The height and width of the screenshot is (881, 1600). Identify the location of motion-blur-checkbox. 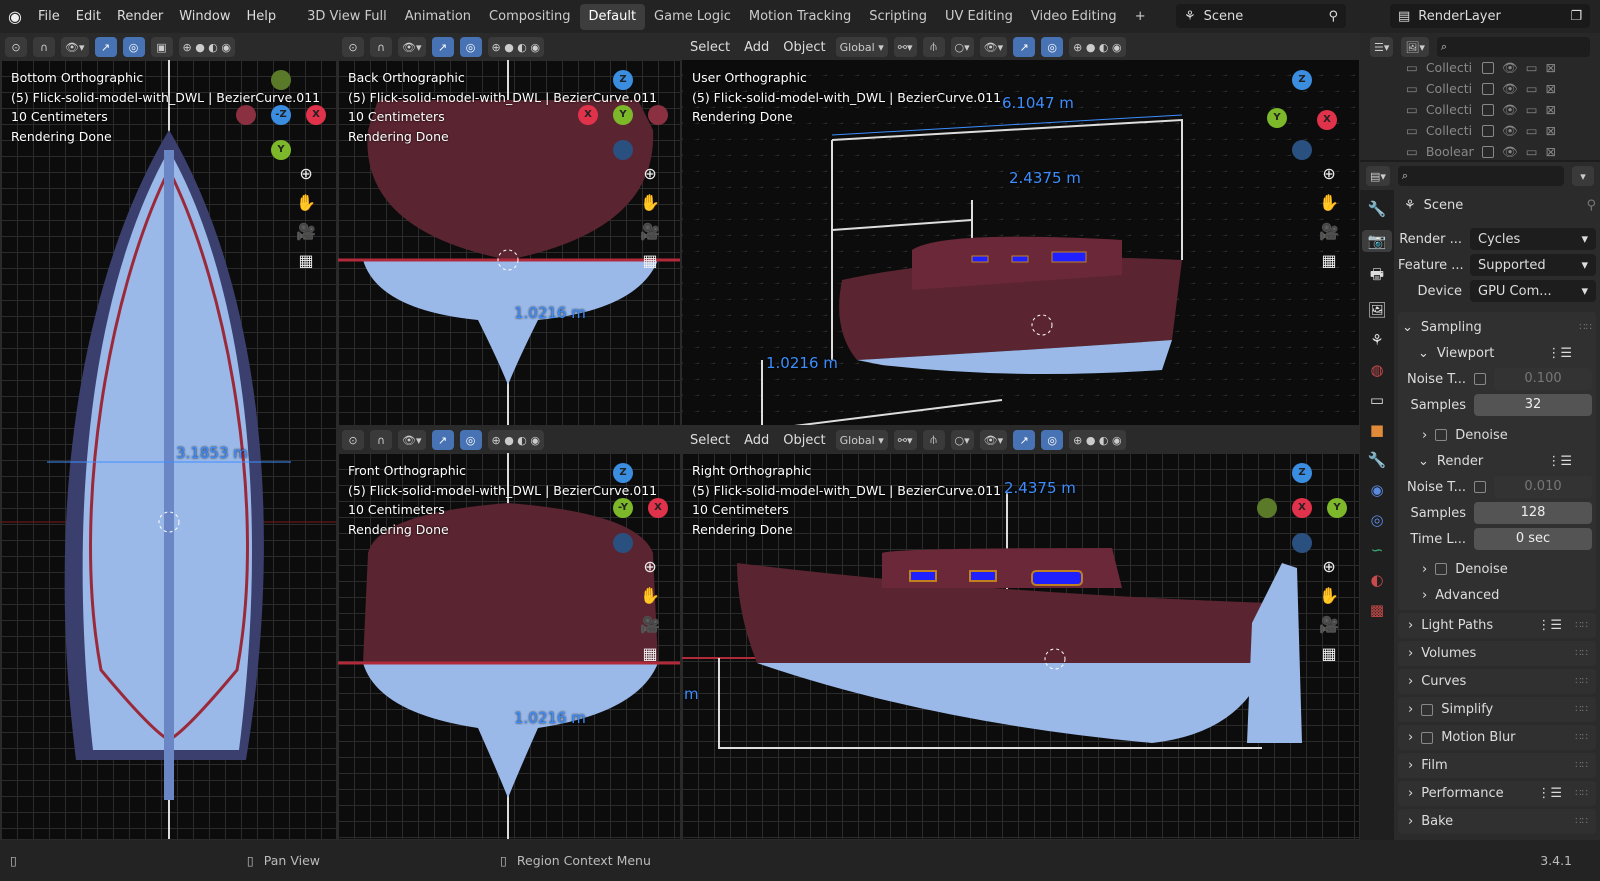
(1427, 737).